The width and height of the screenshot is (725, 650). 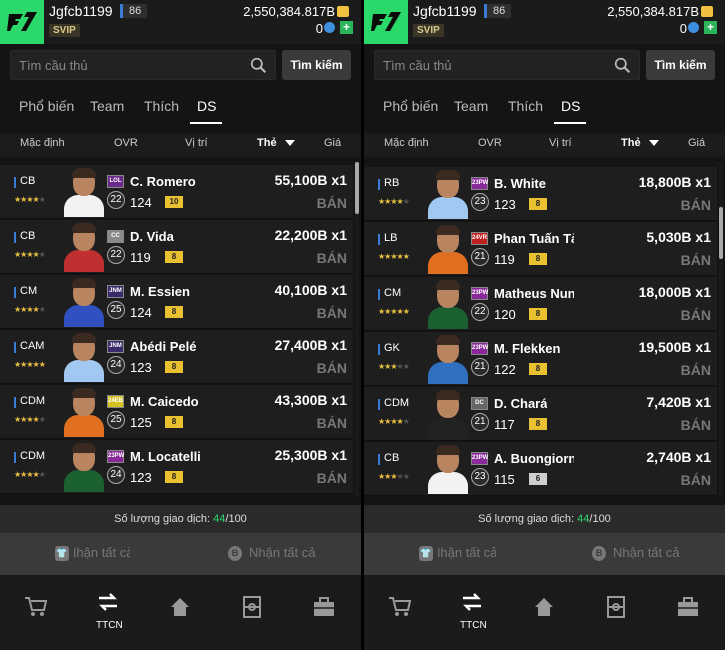 What do you see at coordinates (480, 312) in the screenshot?
I see `ovr-circle: 22` at bounding box center [480, 312].